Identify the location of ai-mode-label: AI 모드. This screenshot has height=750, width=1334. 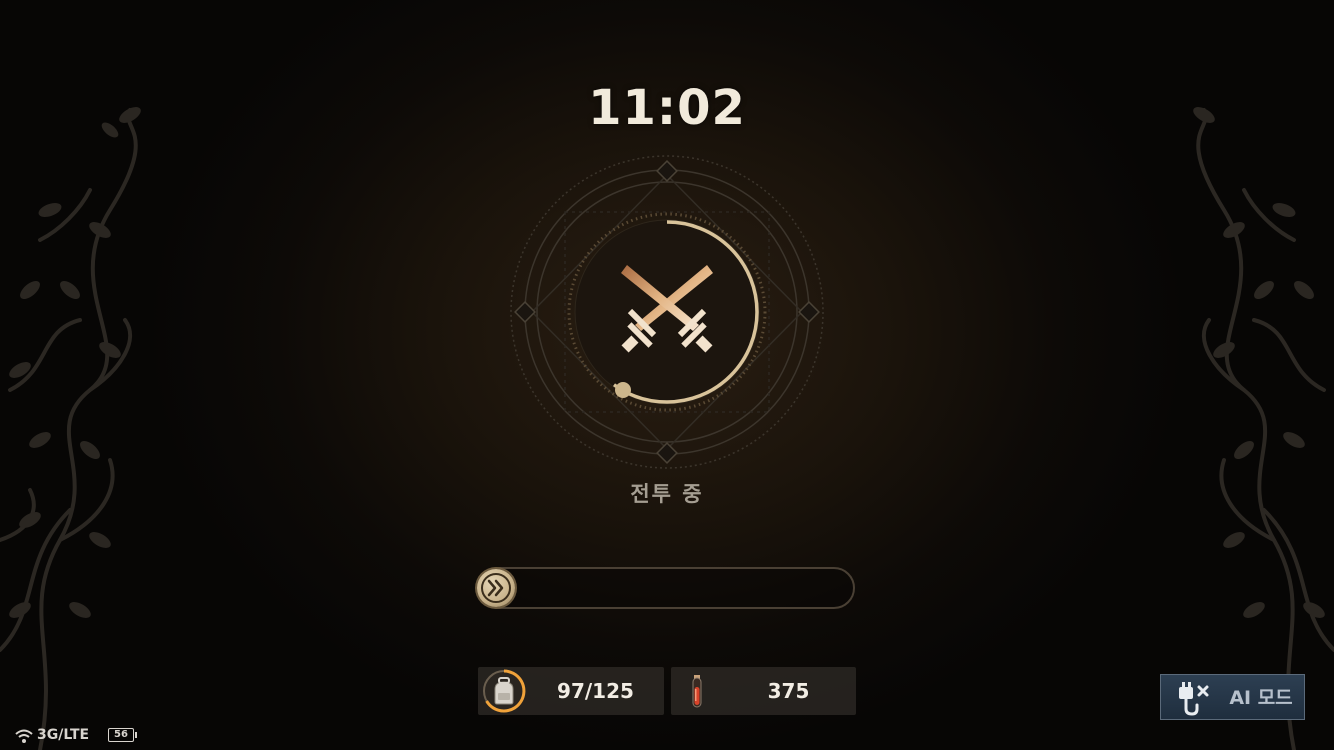
(1261, 698).